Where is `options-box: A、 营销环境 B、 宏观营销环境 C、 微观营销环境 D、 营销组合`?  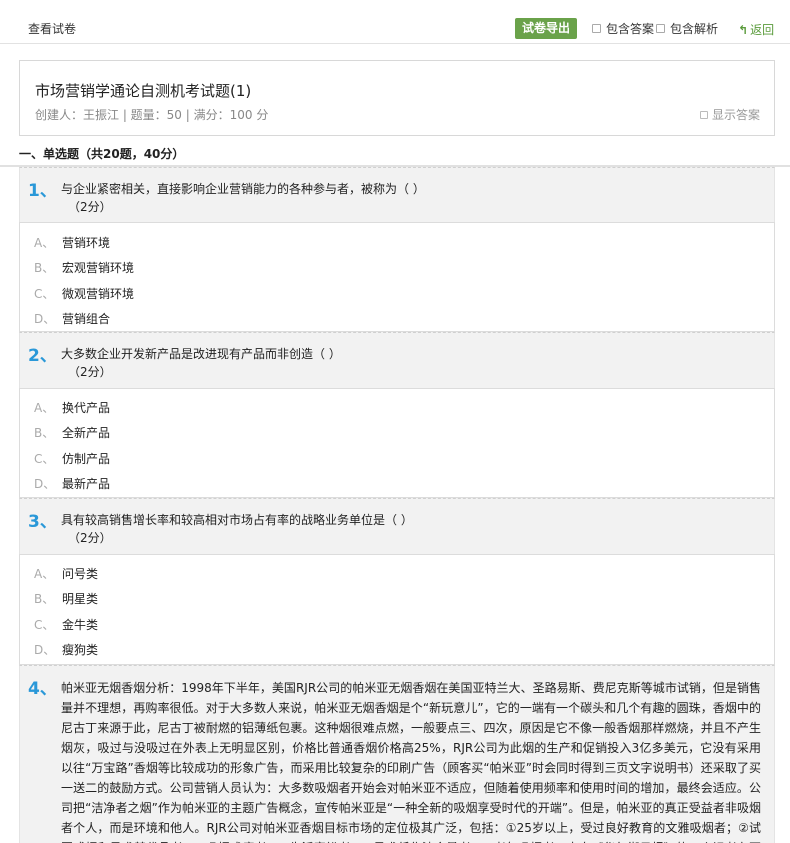
options-box: A、 营销环境 B、 宏观营销环境 C、 微观营销环境 D、 营销组合 is located at coordinates (397, 277).